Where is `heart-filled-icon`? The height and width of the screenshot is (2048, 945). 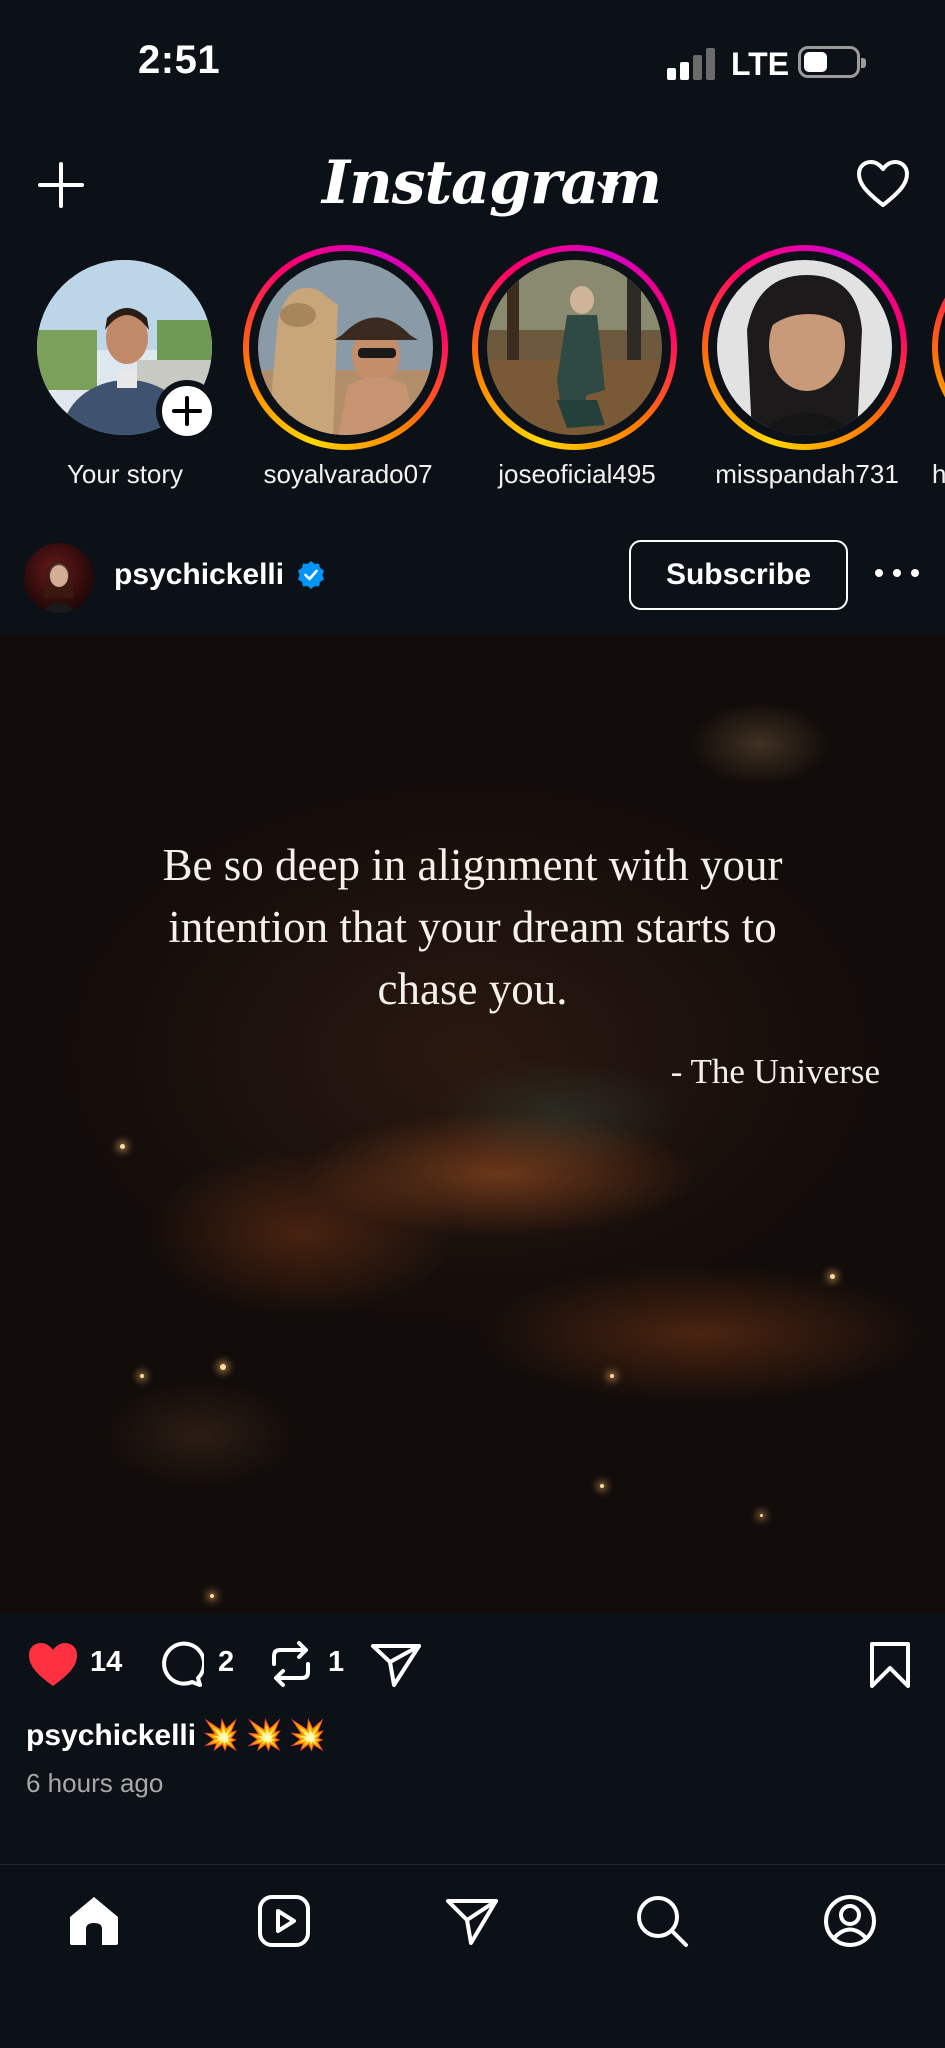
heart-filled-icon is located at coordinates (53, 1664).